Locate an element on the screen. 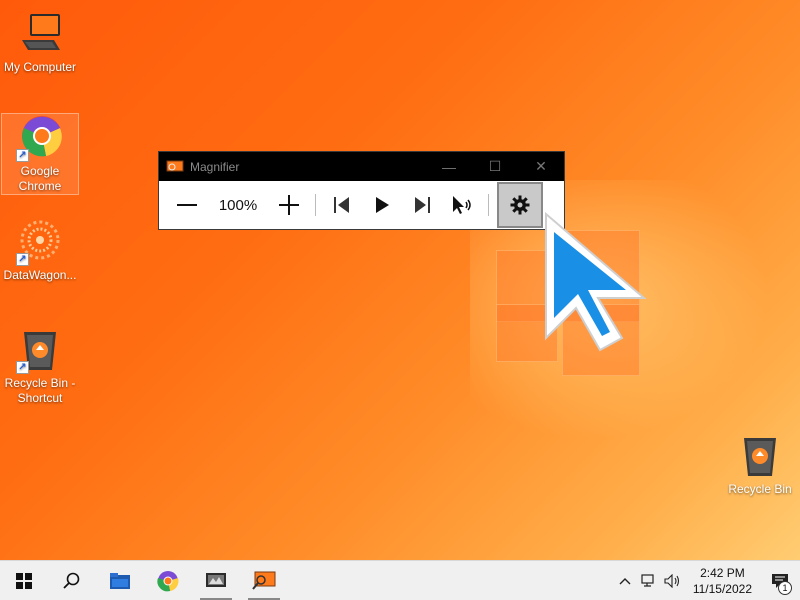  computer-icon is located at coordinates (40, 34).